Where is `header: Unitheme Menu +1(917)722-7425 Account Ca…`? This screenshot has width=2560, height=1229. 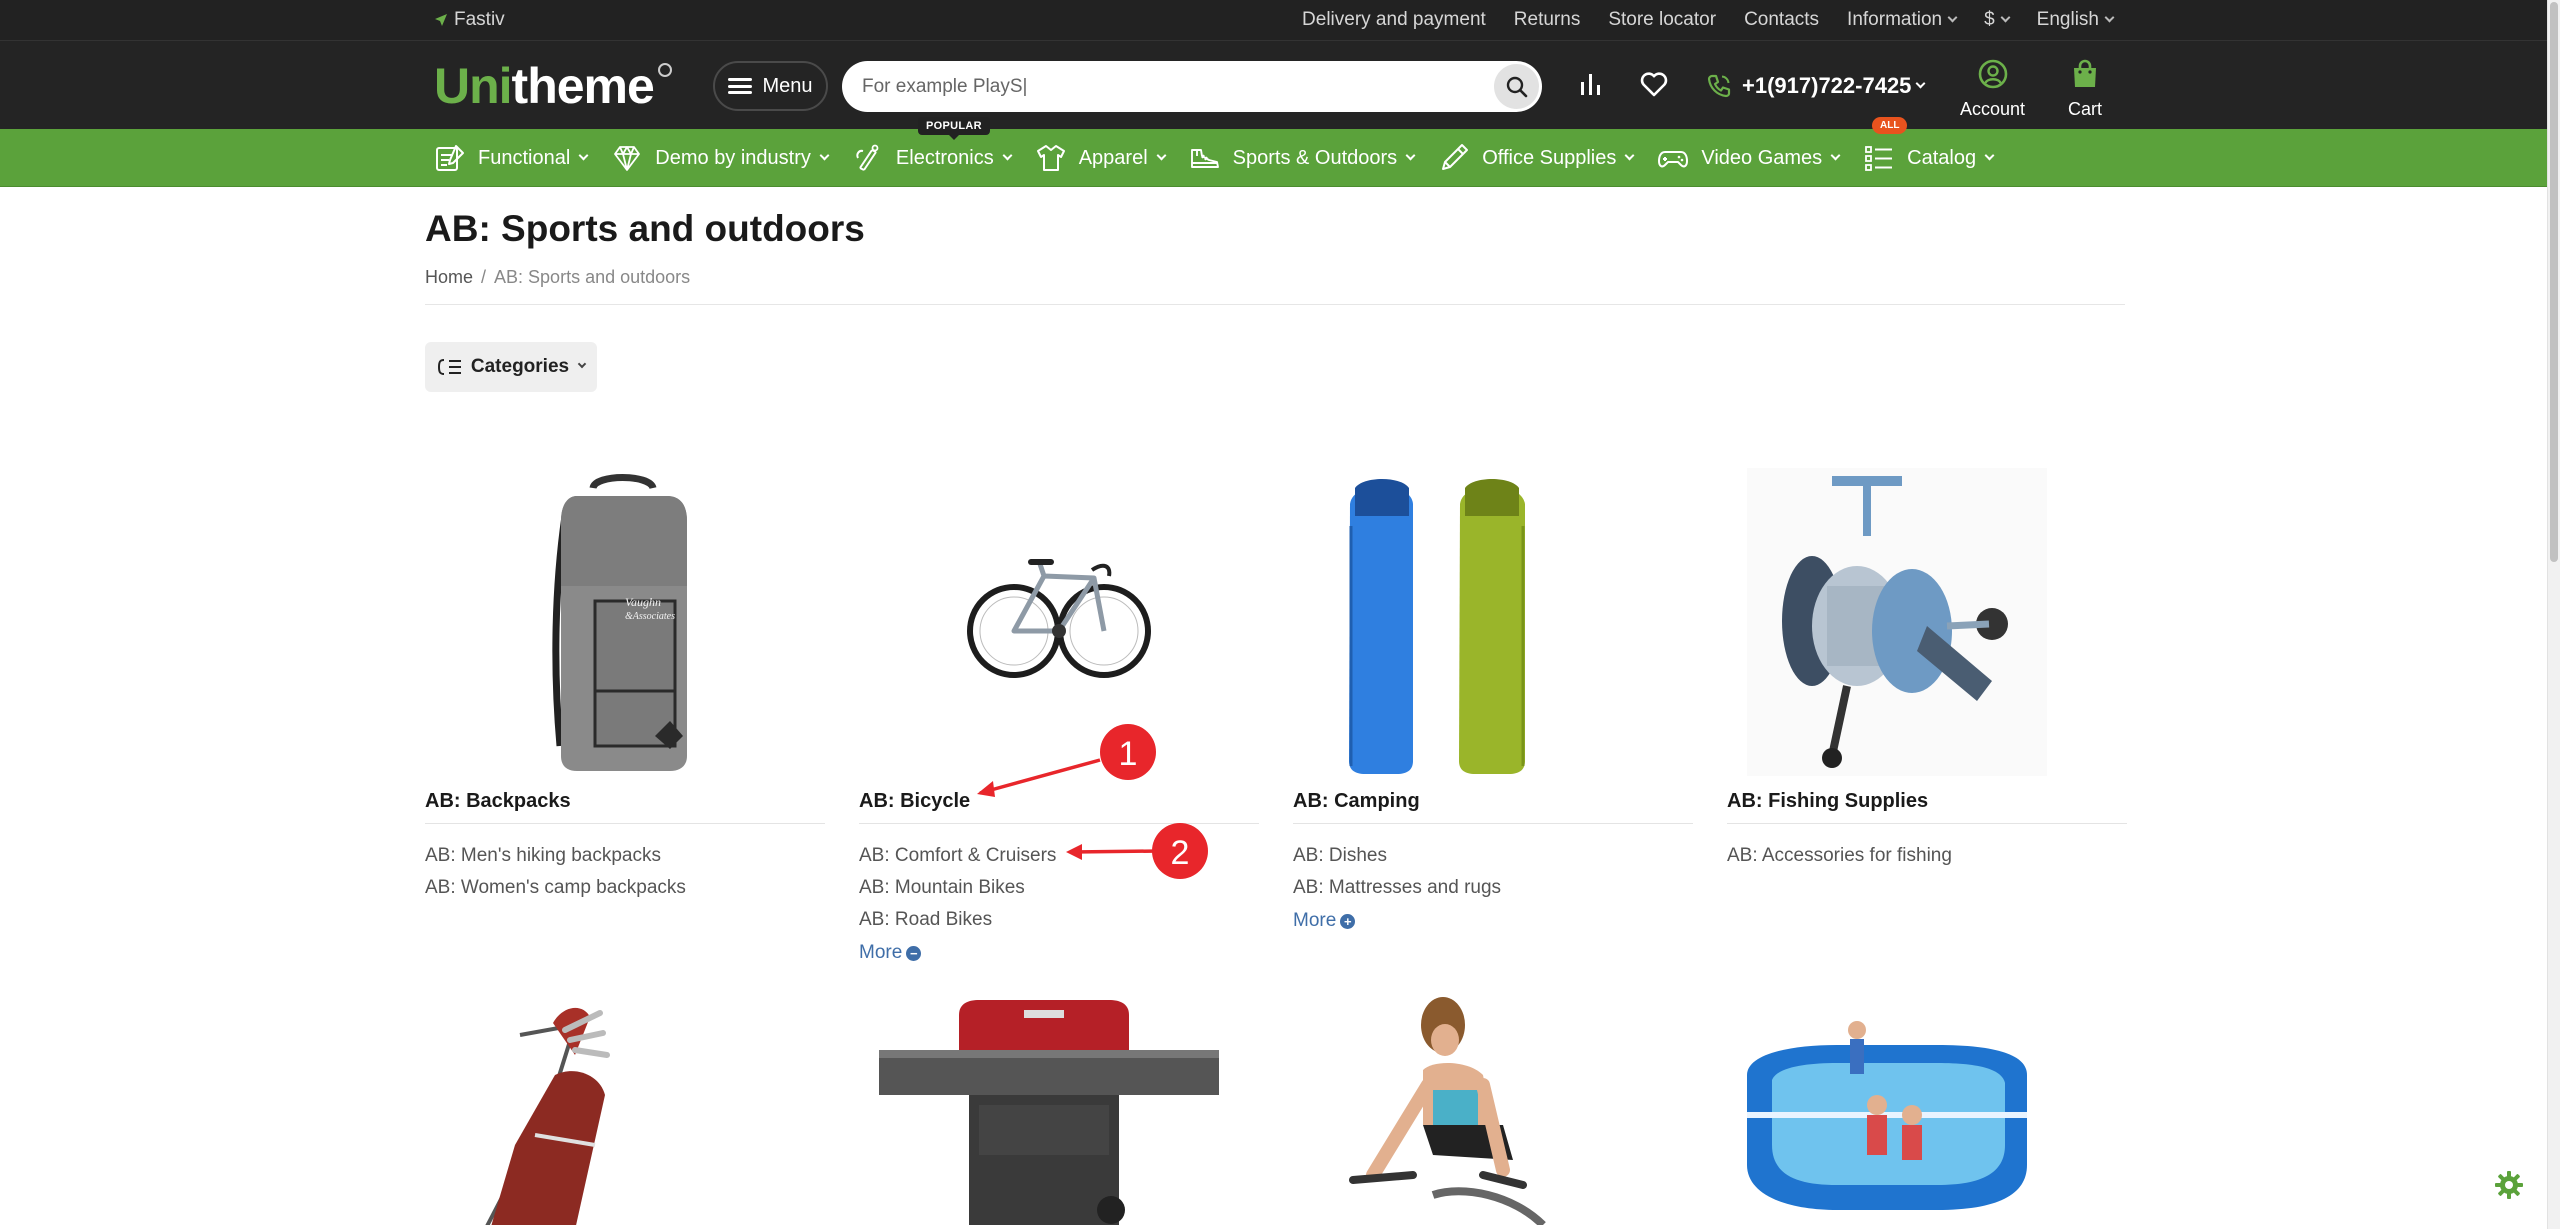
header: Unitheme Menu +1(917)722-7425 Account Ca… is located at coordinates (1273, 84).